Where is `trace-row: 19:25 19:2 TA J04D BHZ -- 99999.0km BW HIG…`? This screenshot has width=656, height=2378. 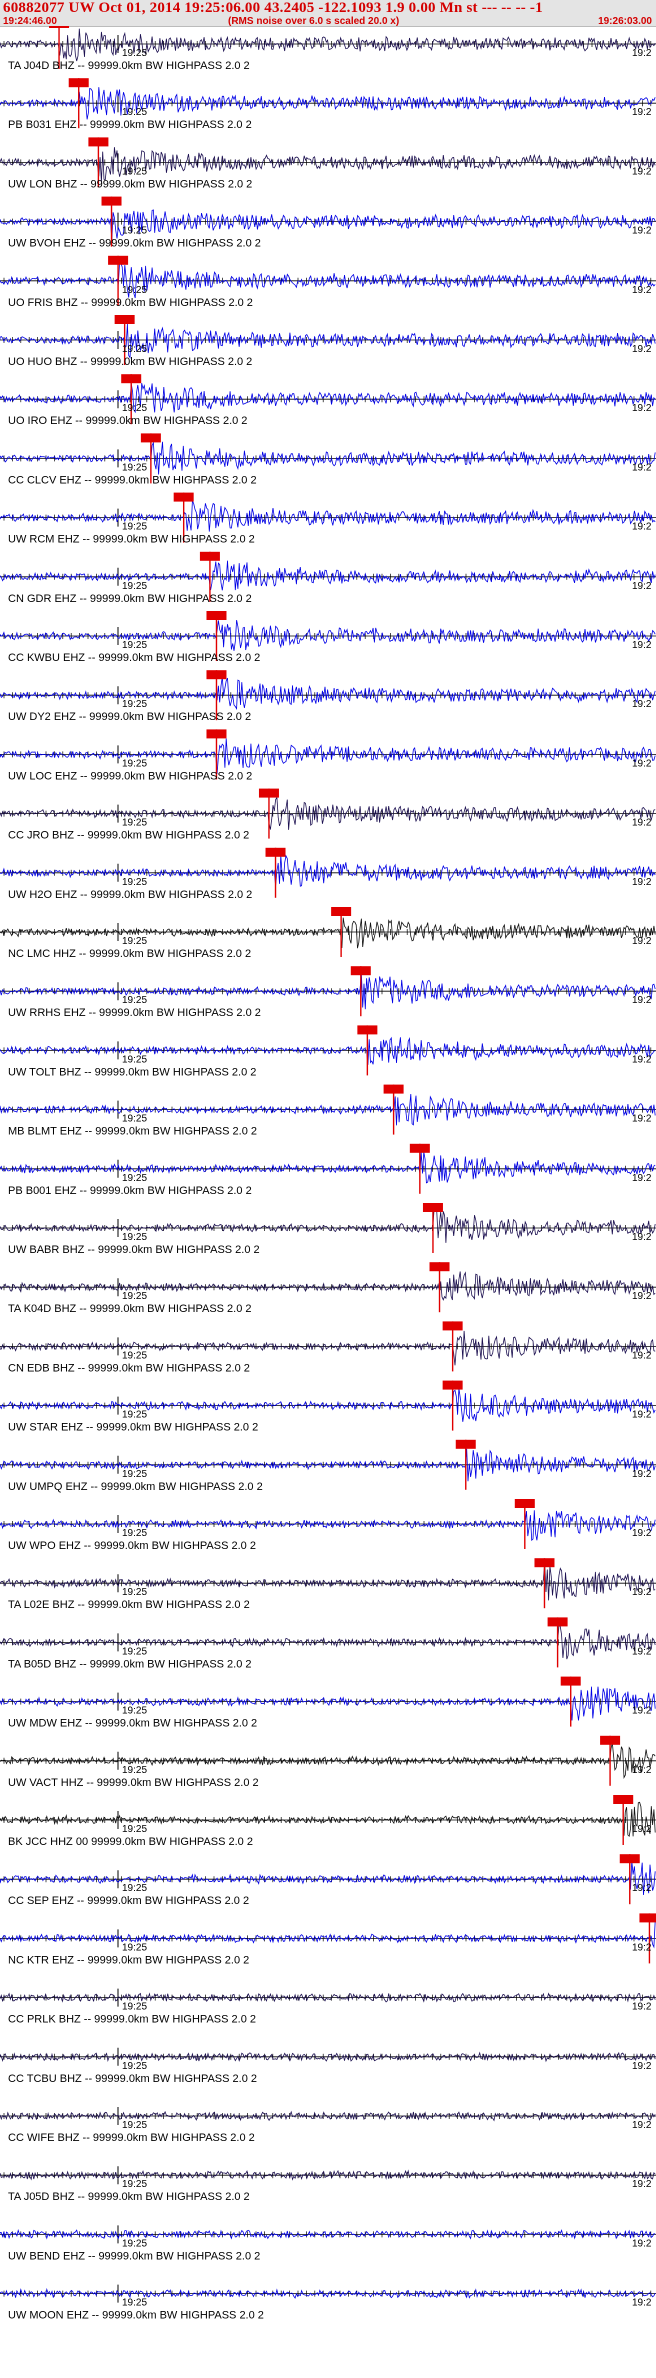
trace-row: 19:25 19:2 TA J04D BHZ -- 99999.0km BW HIG… is located at coordinates (328, 49).